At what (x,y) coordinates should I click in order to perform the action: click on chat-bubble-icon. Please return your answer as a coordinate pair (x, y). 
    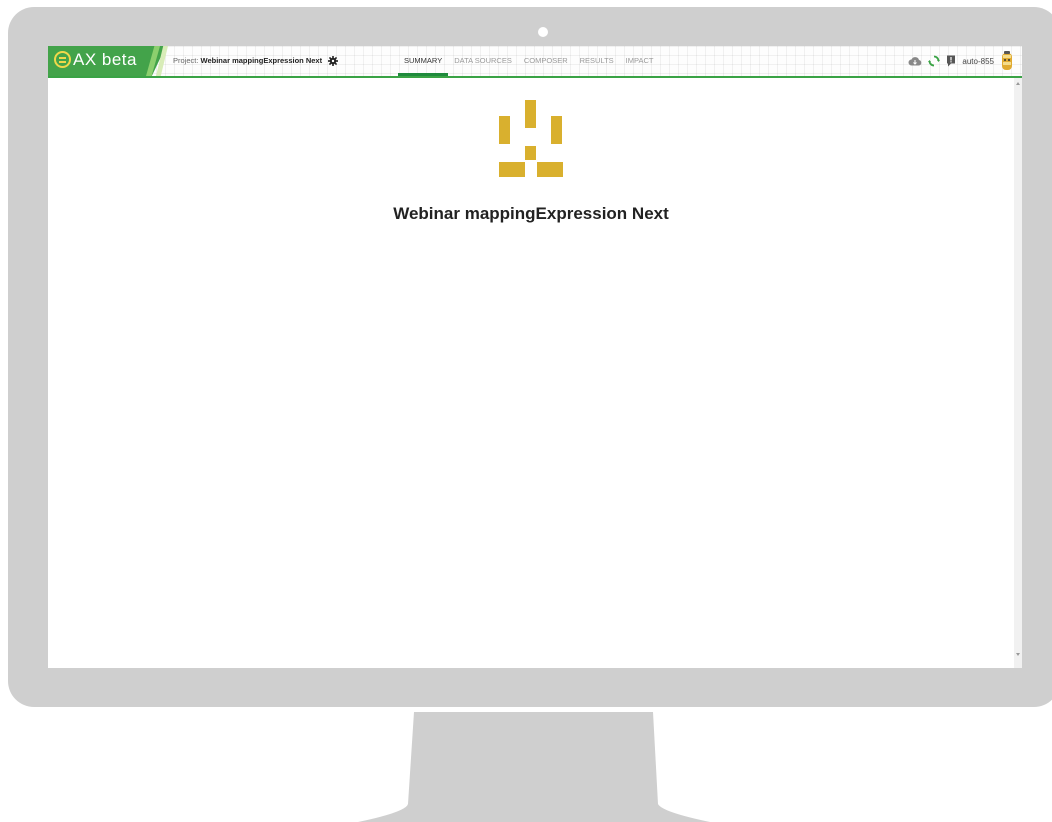
    Looking at the image, I should click on (62, 59).